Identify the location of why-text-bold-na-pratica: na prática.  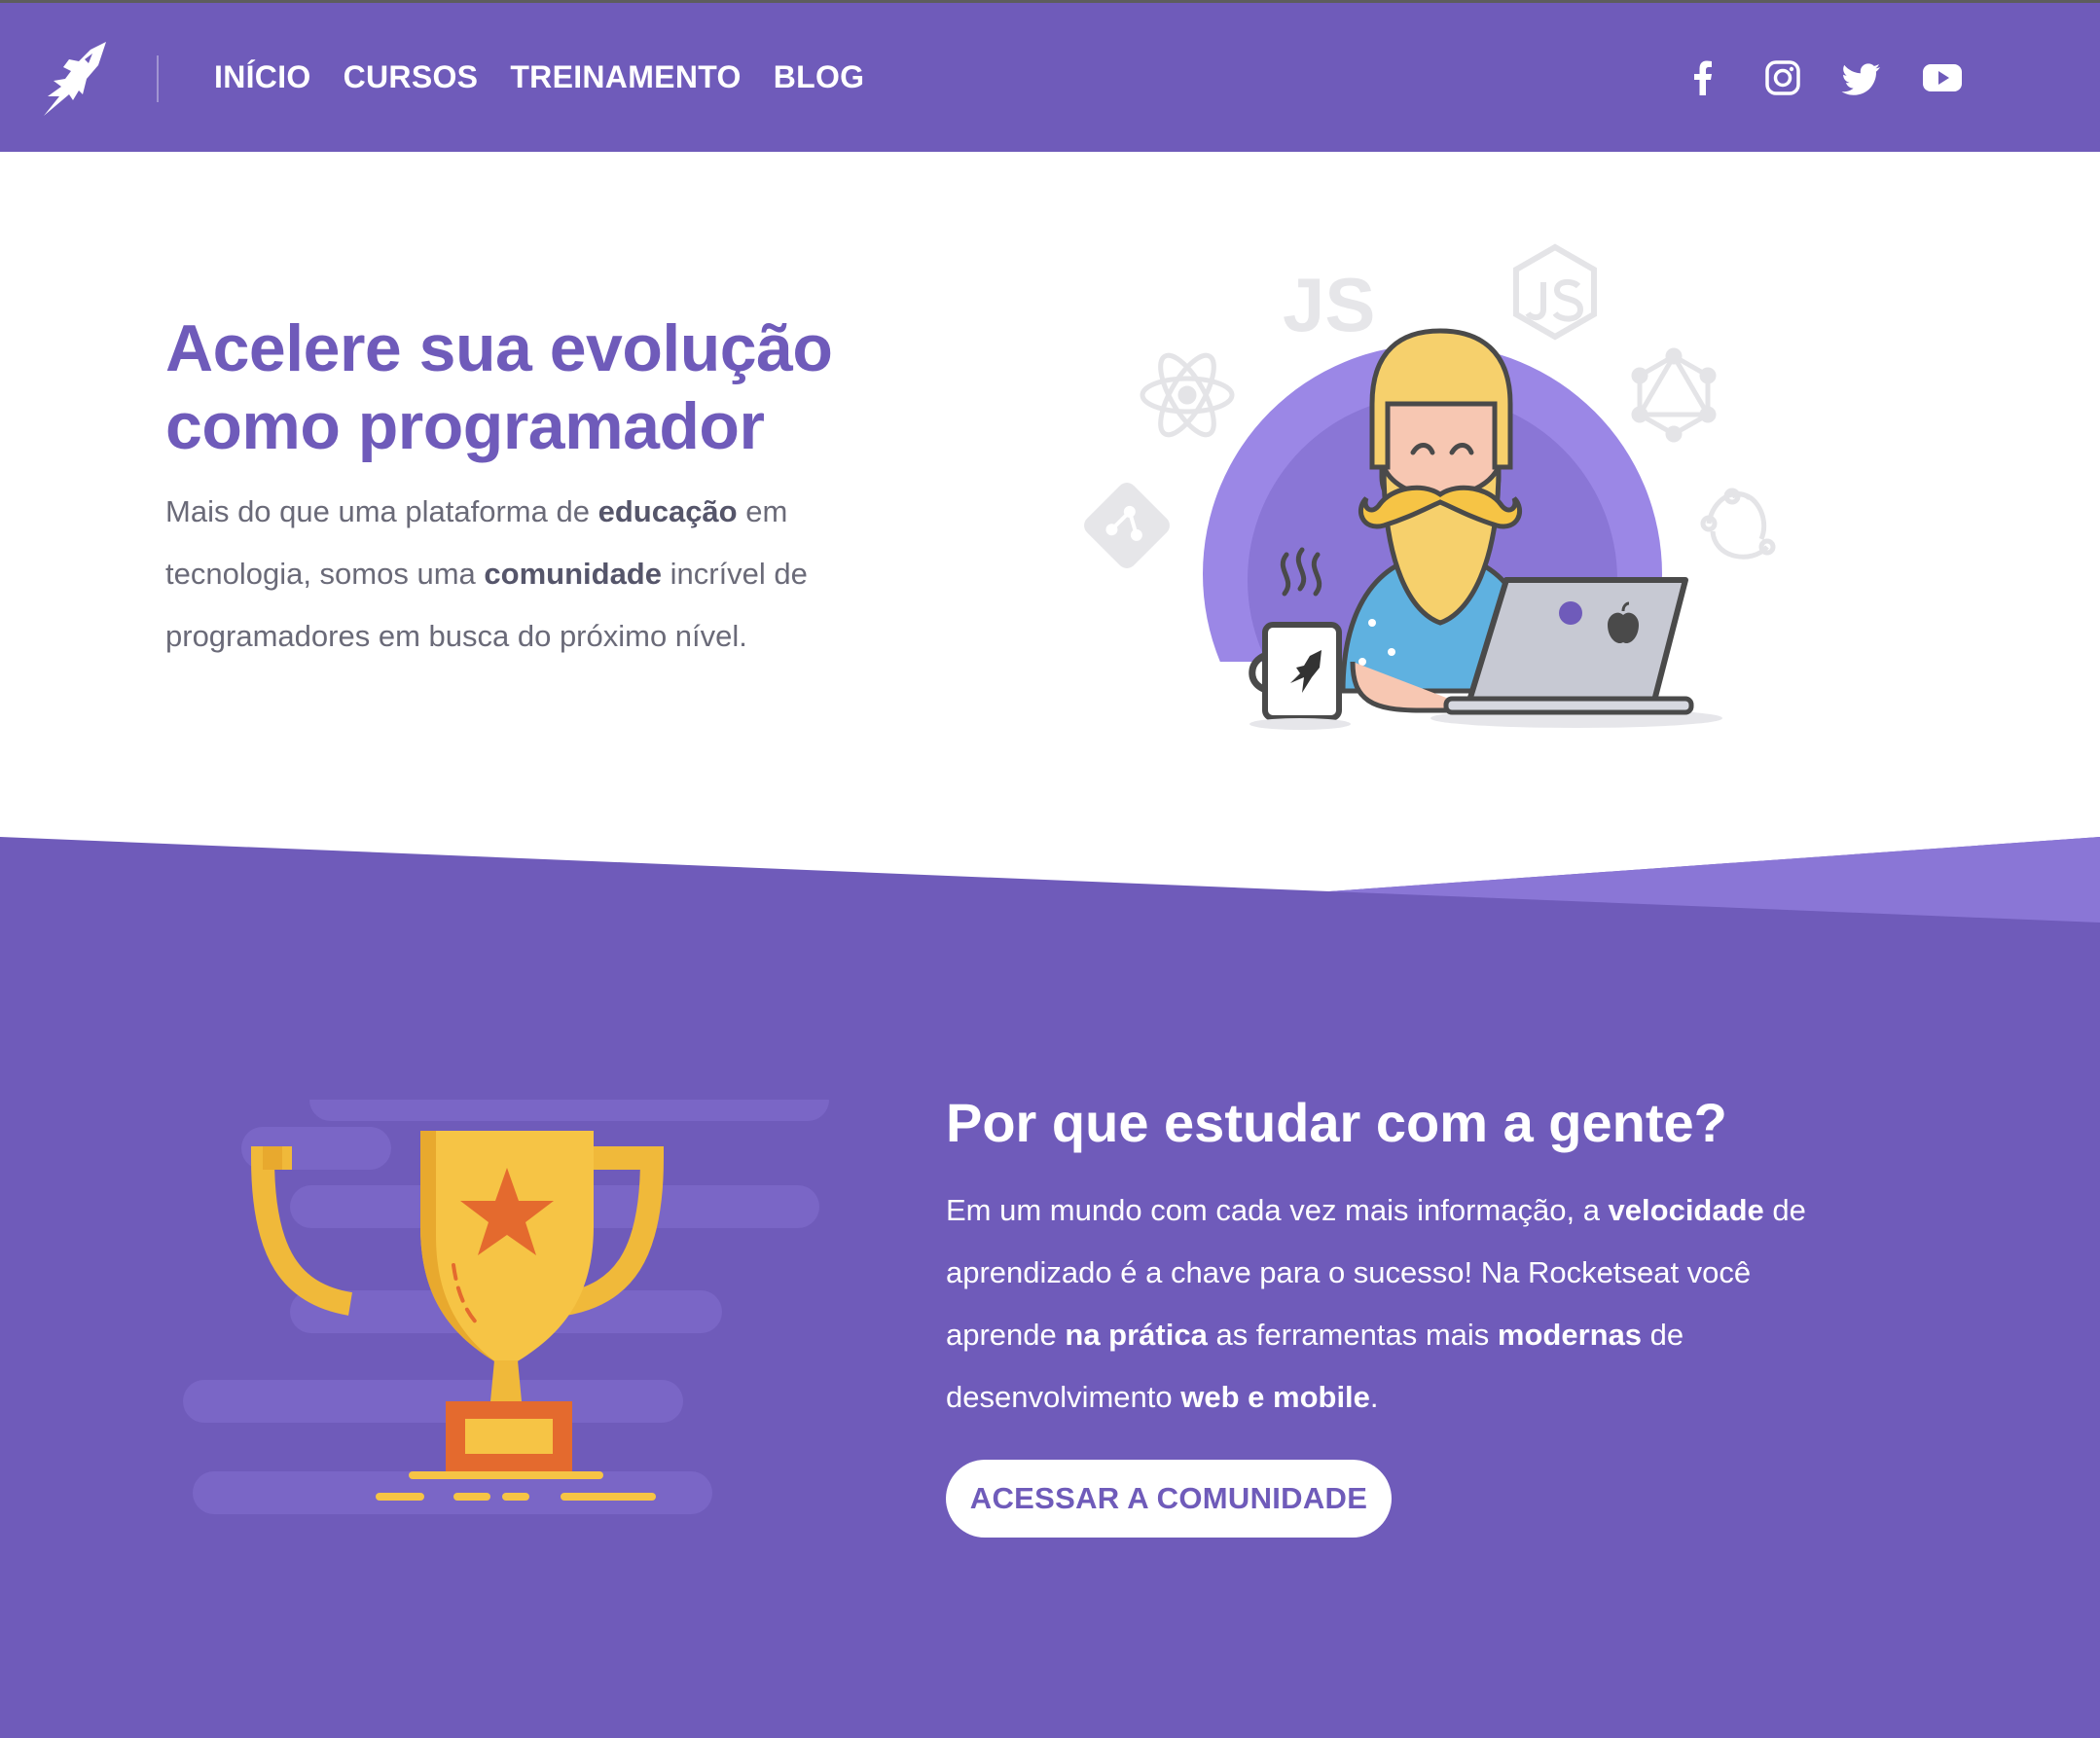
(1136, 1335).